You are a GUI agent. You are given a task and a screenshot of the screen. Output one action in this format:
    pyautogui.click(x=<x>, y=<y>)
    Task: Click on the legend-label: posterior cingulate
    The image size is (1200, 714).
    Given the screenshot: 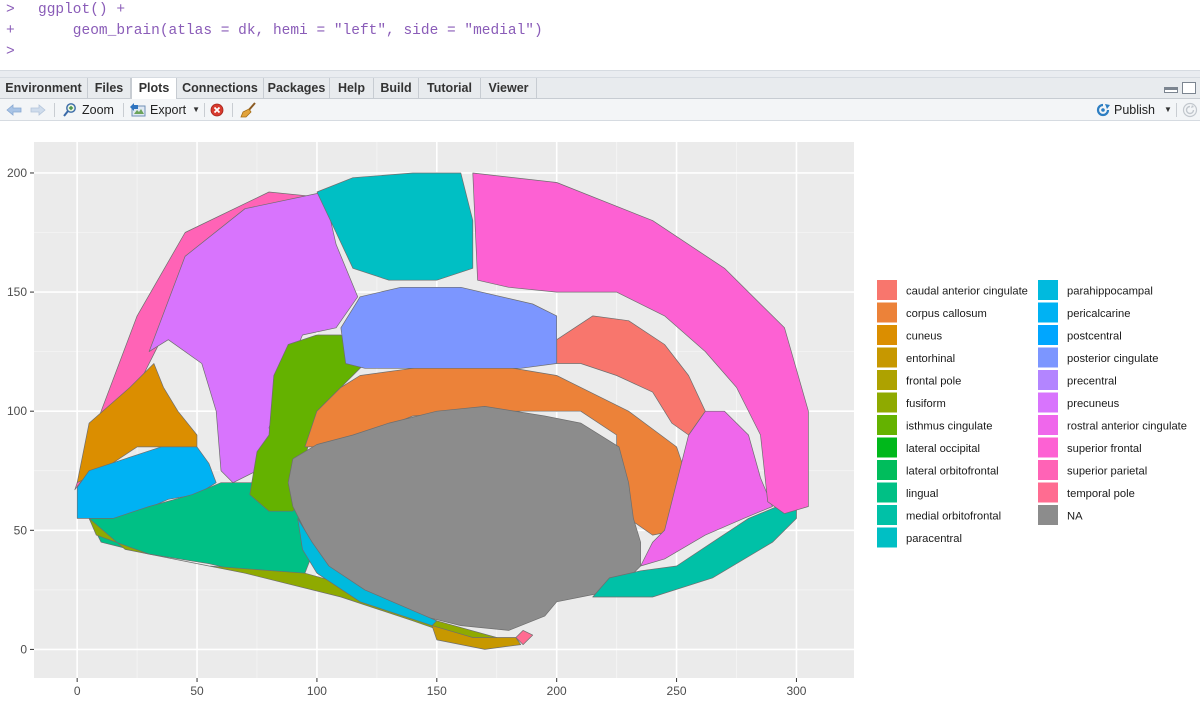 What is the action you would take?
    pyautogui.click(x=1112, y=359)
    